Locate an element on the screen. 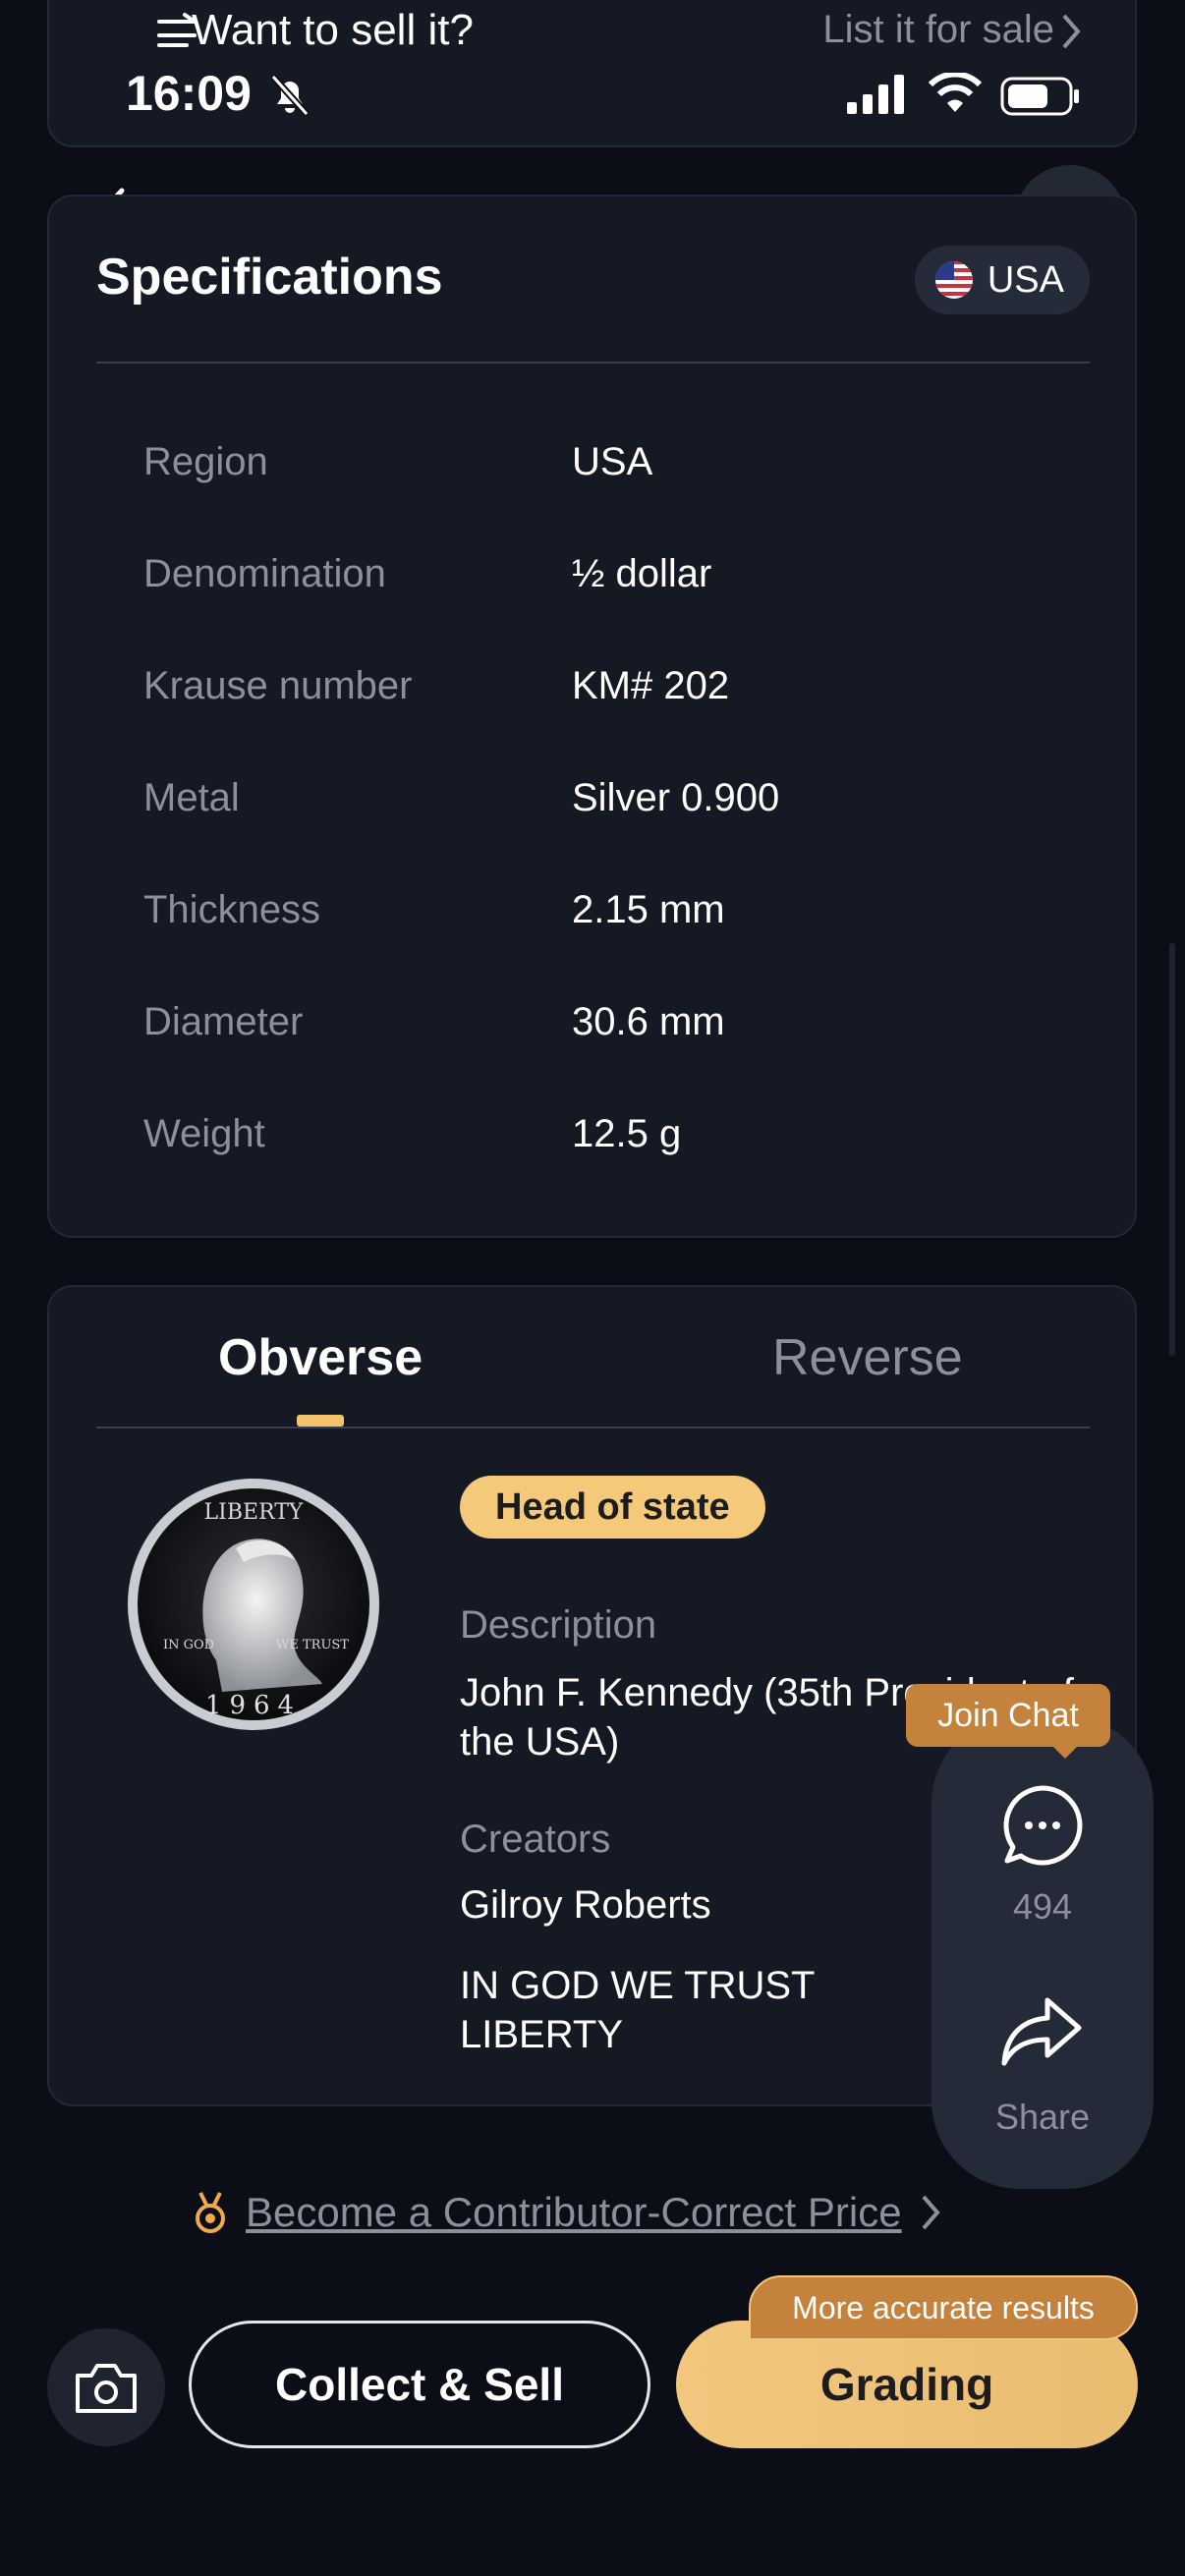 The image size is (1185, 2576). spec-label: Region is located at coordinates (206, 461).